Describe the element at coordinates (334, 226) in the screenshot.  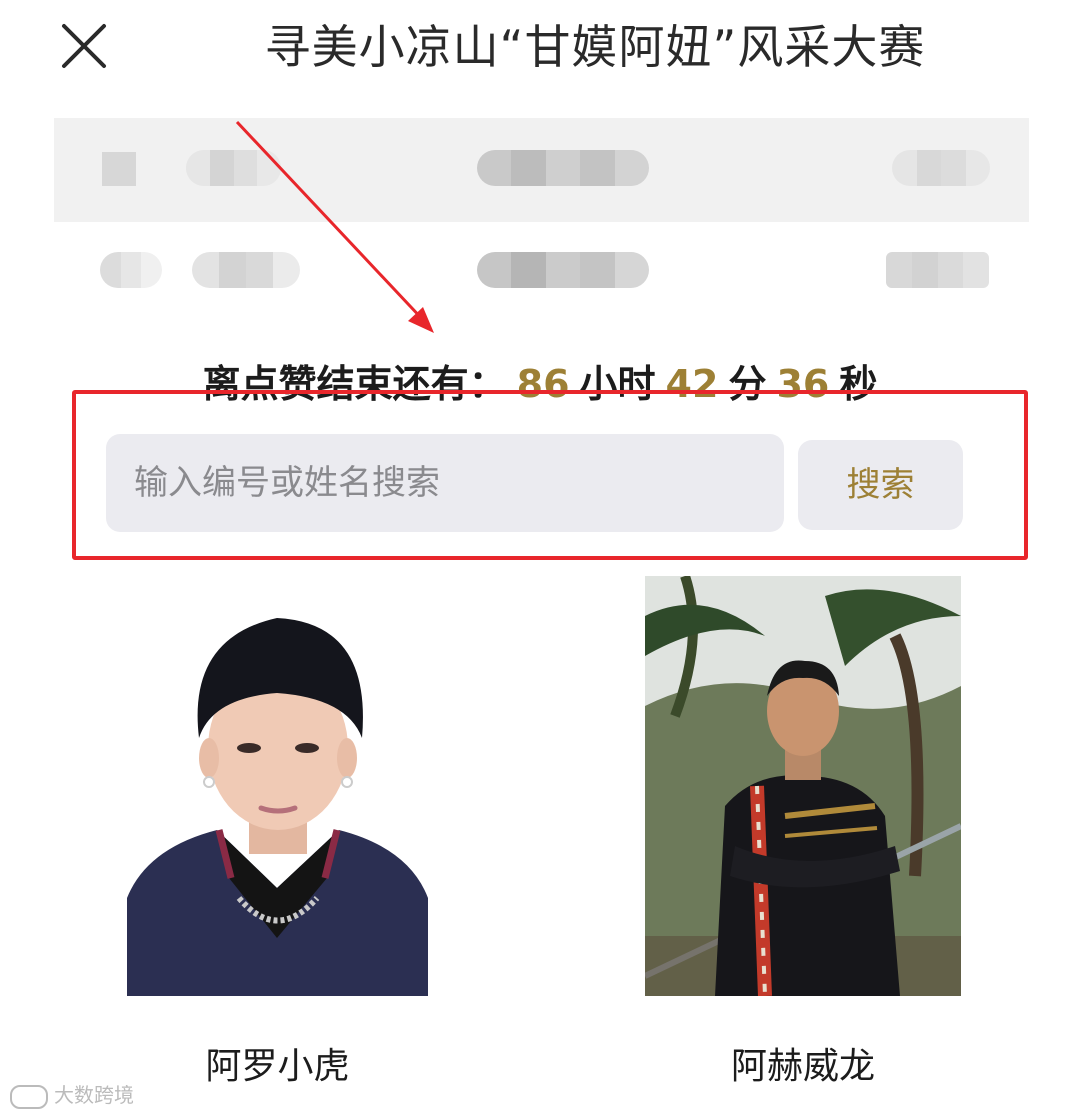
I see `annotation-arrow-icon` at that location.